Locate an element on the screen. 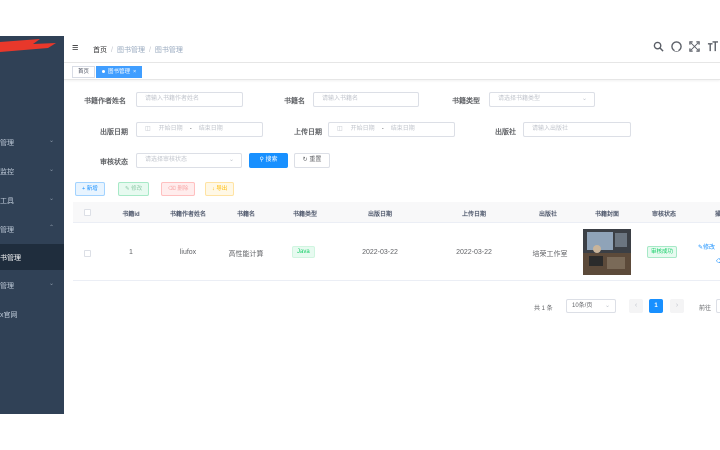 Image resolution: width=720 pixels, height=450 pixels. author-input: 请输入书籍作者姓名 is located at coordinates (189, 99).